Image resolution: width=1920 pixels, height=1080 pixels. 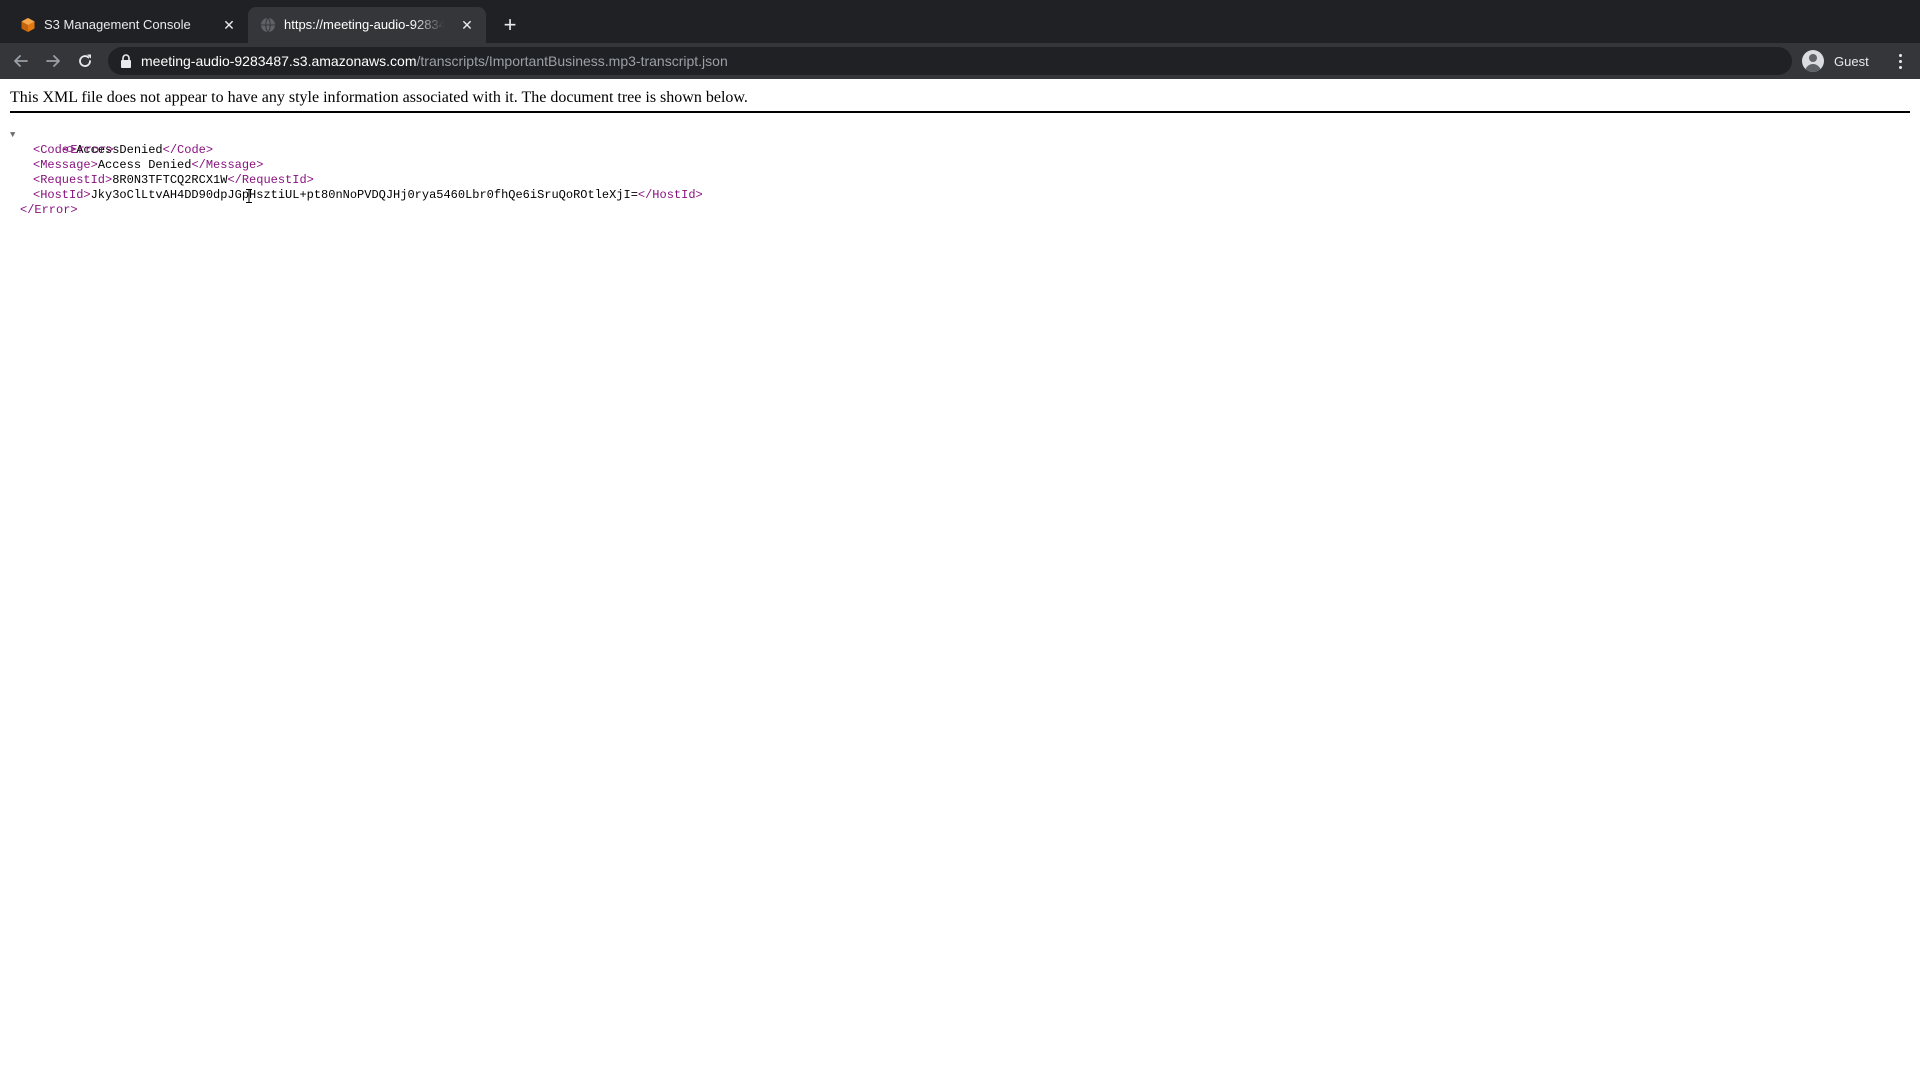 What do you see at coordinates (144, 165) in the screenshot?
I see `xml-value: Access Denied` at bounding box center [144, 165].